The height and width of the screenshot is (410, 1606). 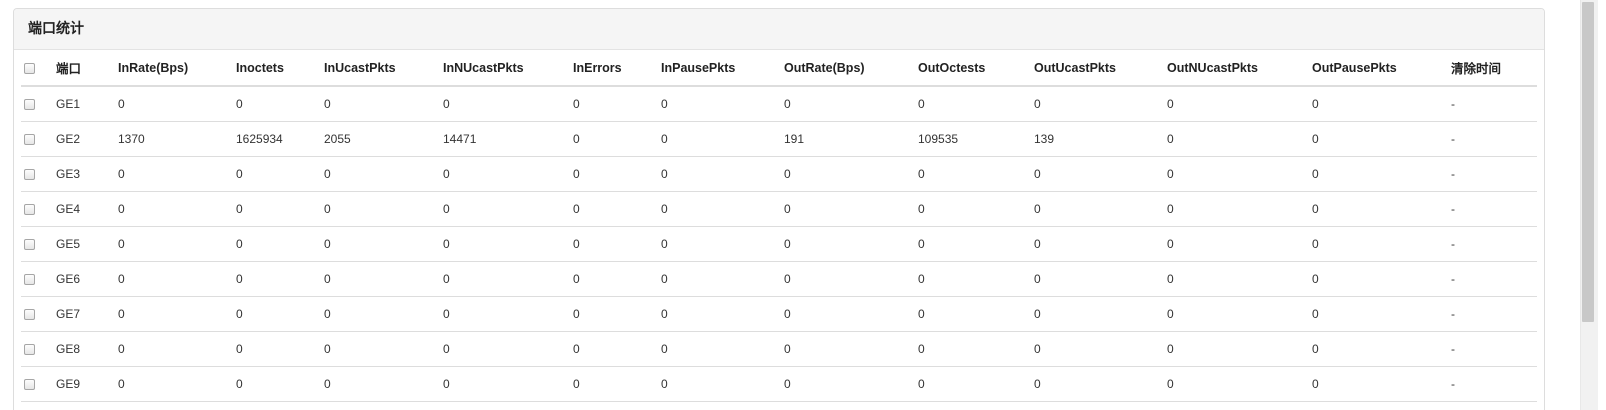 I want to click on table-row: GE6 0 0 0 0 0 0 0 0 0 0 0-, so click(x=779, y=279).